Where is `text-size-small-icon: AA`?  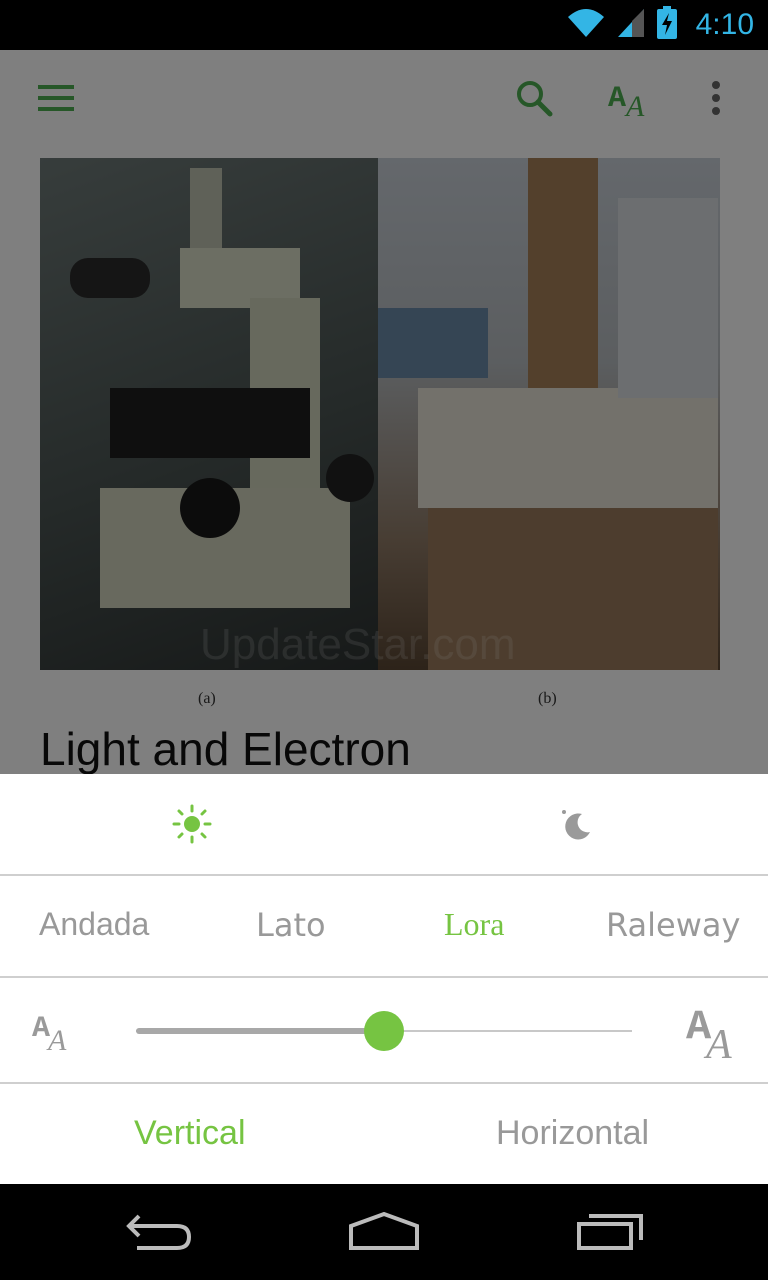
text-size-small-icon: AA is located at coordinates (54, 1032).